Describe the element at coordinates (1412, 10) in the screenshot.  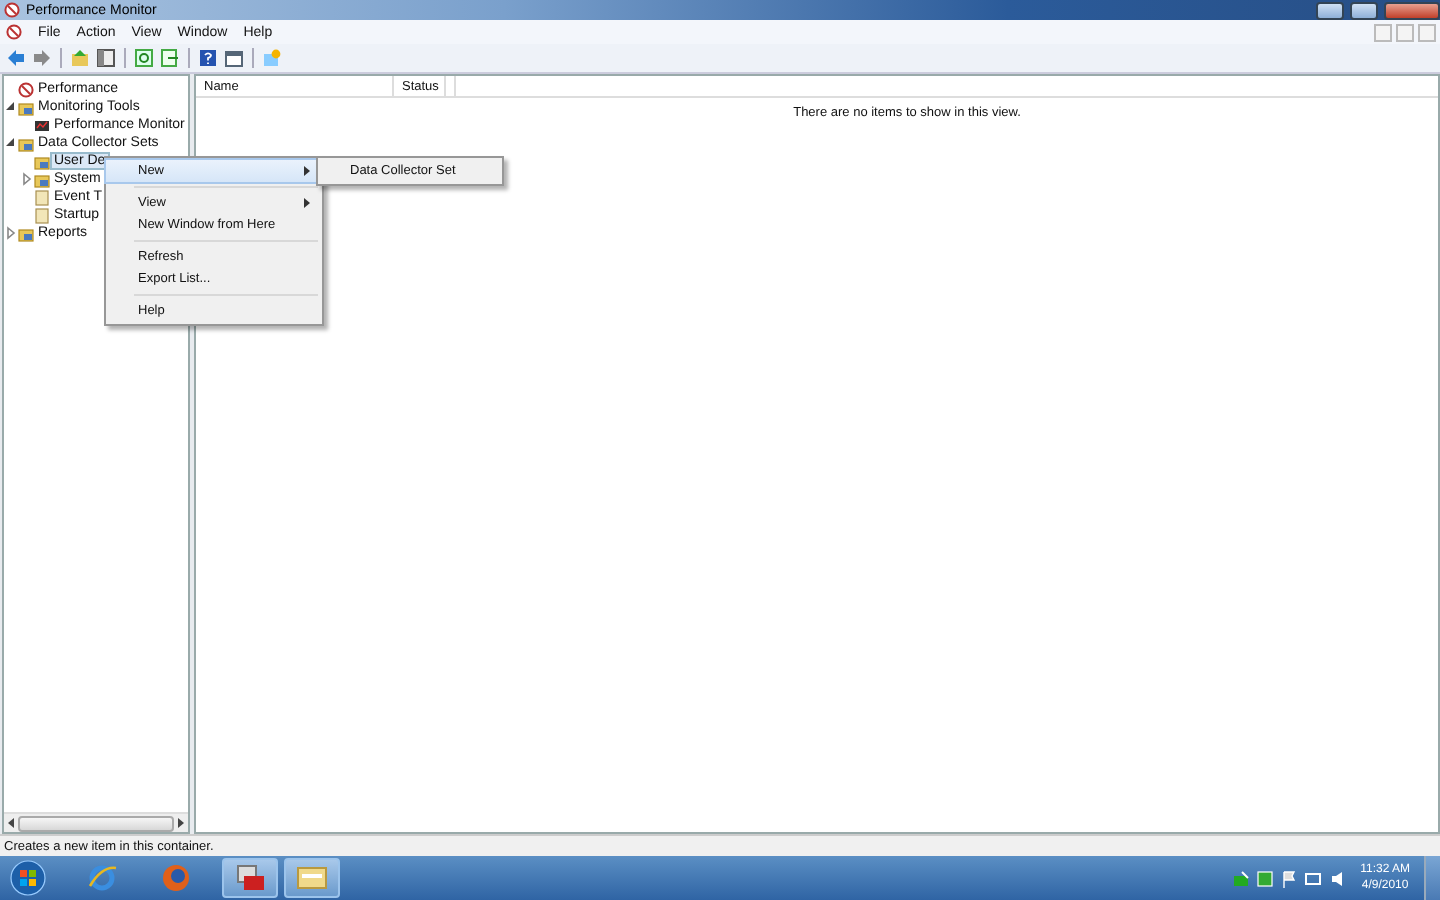
I see `close-button` at that location.